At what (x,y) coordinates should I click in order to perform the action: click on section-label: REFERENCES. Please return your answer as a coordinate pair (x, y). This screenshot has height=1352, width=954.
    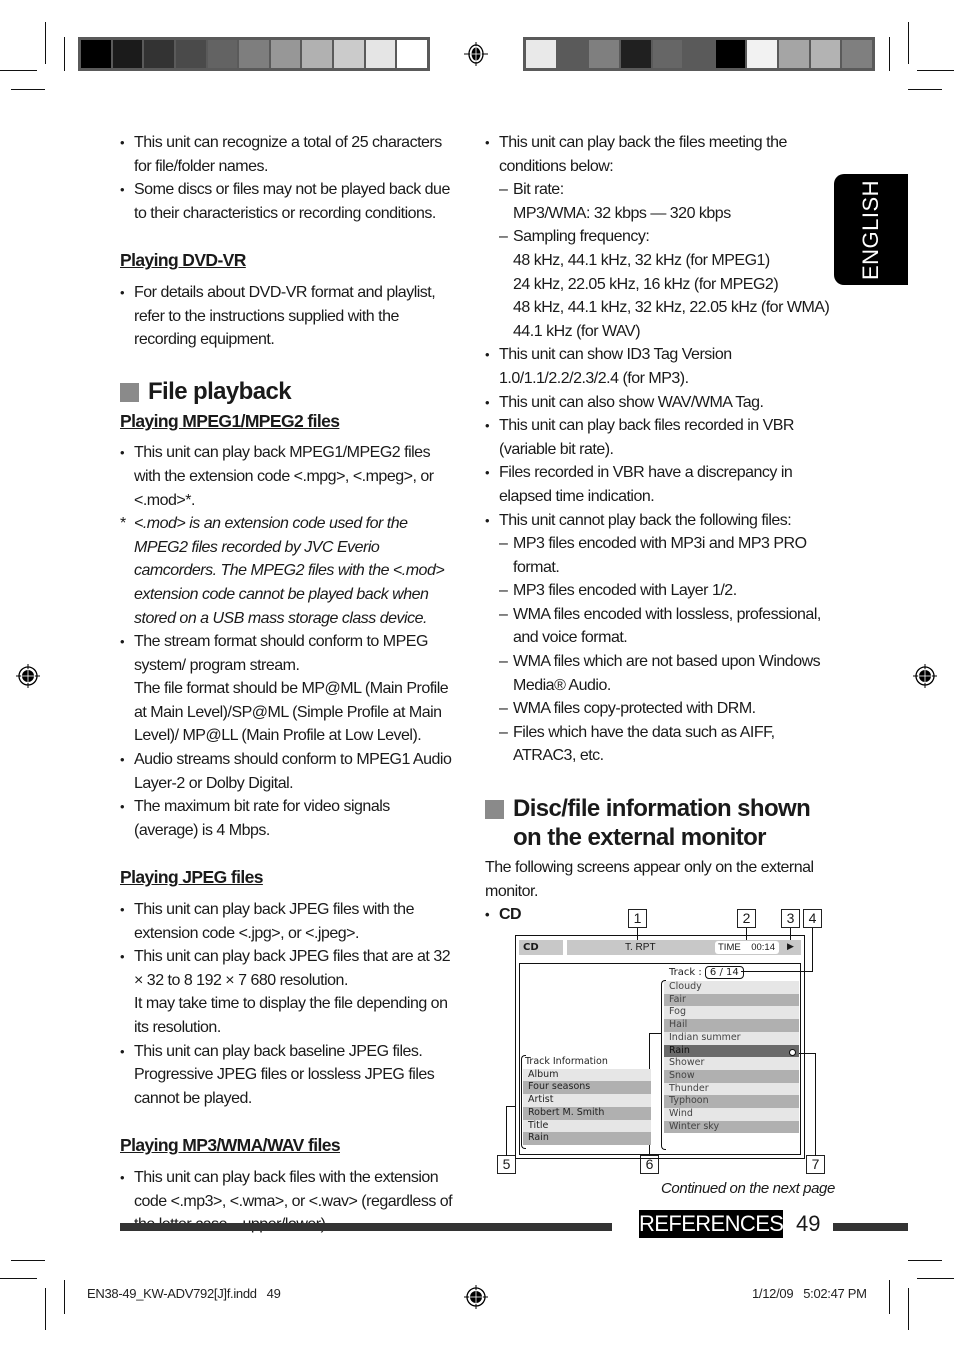
    Looking at the image, I should click on (711, 1224).